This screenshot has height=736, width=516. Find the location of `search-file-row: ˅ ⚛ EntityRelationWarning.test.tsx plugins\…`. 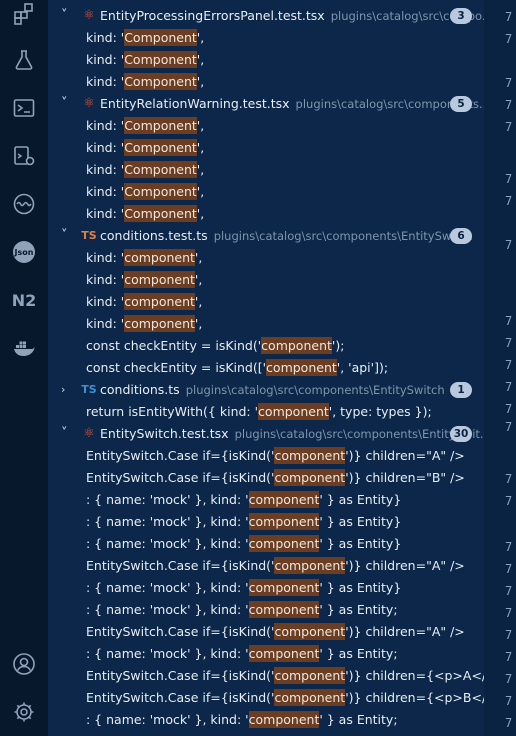

search-file-row: ˅ ⚛ EntityRelationWarning.test.tsx plugins\… is located at coordinates (266, 104).